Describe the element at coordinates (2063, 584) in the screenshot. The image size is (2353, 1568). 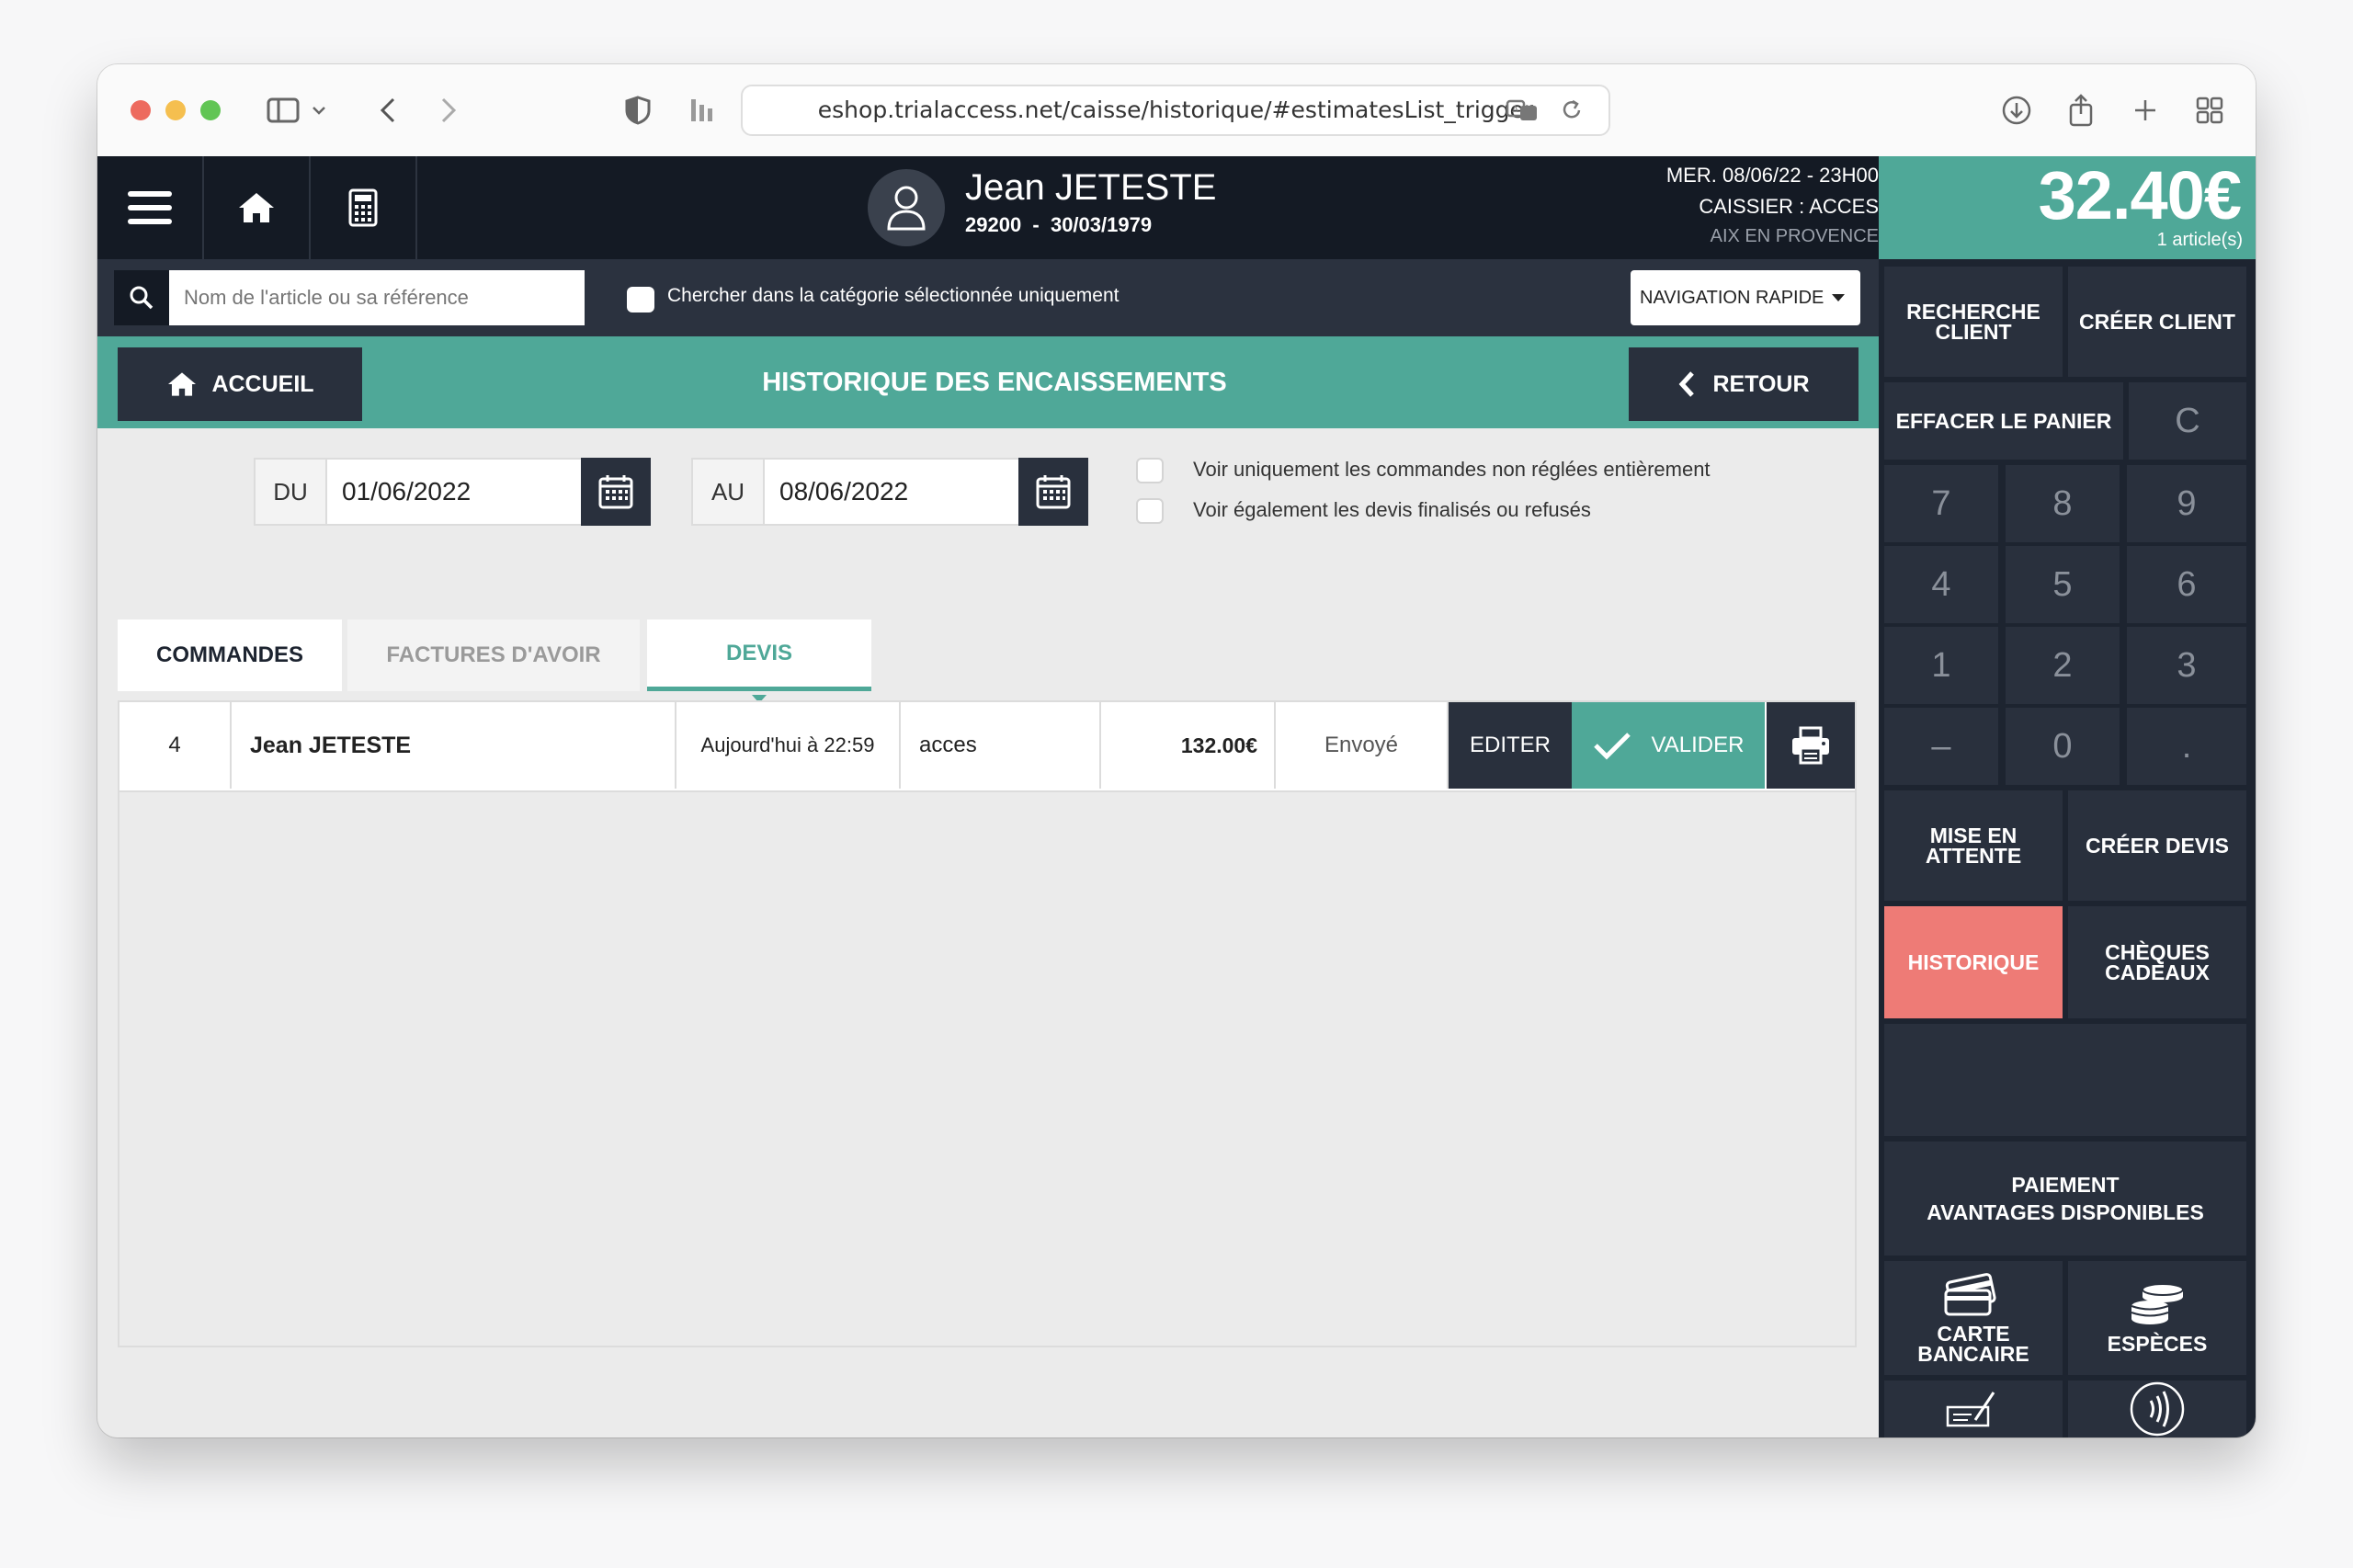
I see `key-5: 5` at that location.